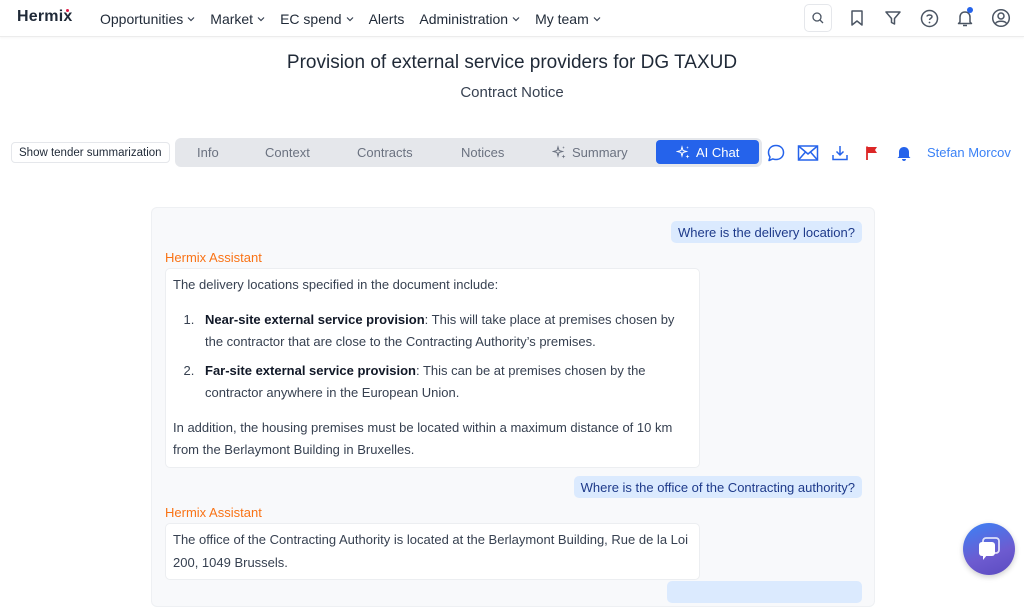 The width and height of the screenshot is (1024, 607). I want to click on download-button, so click(840, 153).